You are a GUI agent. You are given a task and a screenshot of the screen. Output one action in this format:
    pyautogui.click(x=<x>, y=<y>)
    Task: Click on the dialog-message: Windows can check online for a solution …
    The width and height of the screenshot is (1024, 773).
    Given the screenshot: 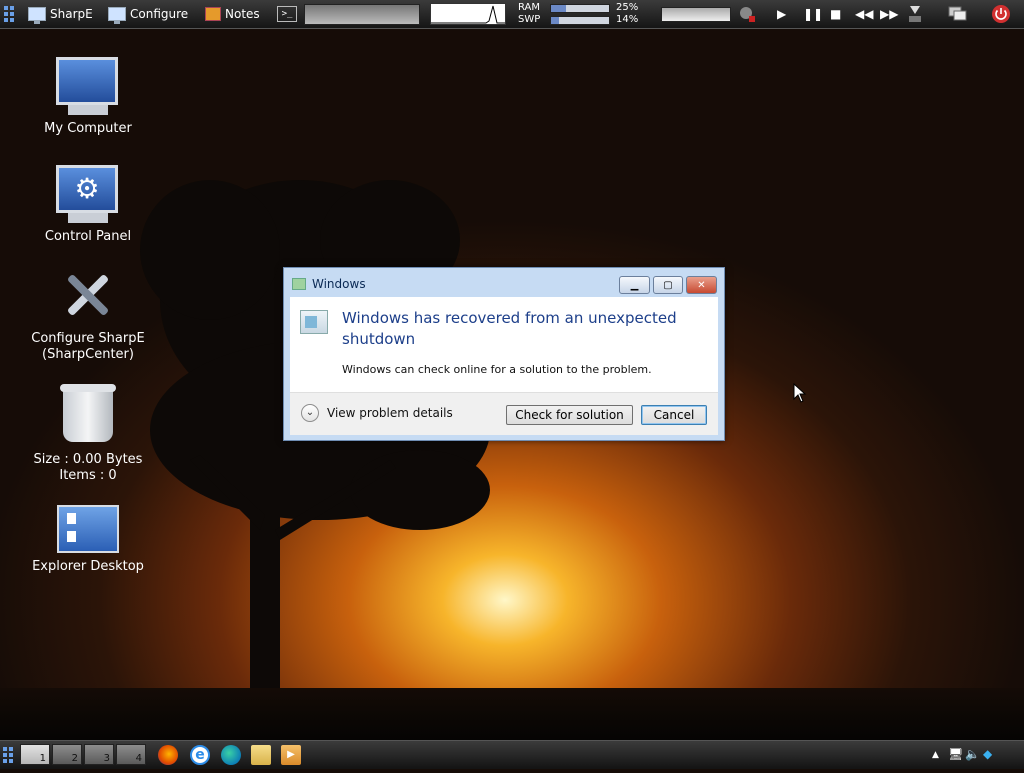 What is the action you would take?
    pyautogui.click(x=497, y=369)
    